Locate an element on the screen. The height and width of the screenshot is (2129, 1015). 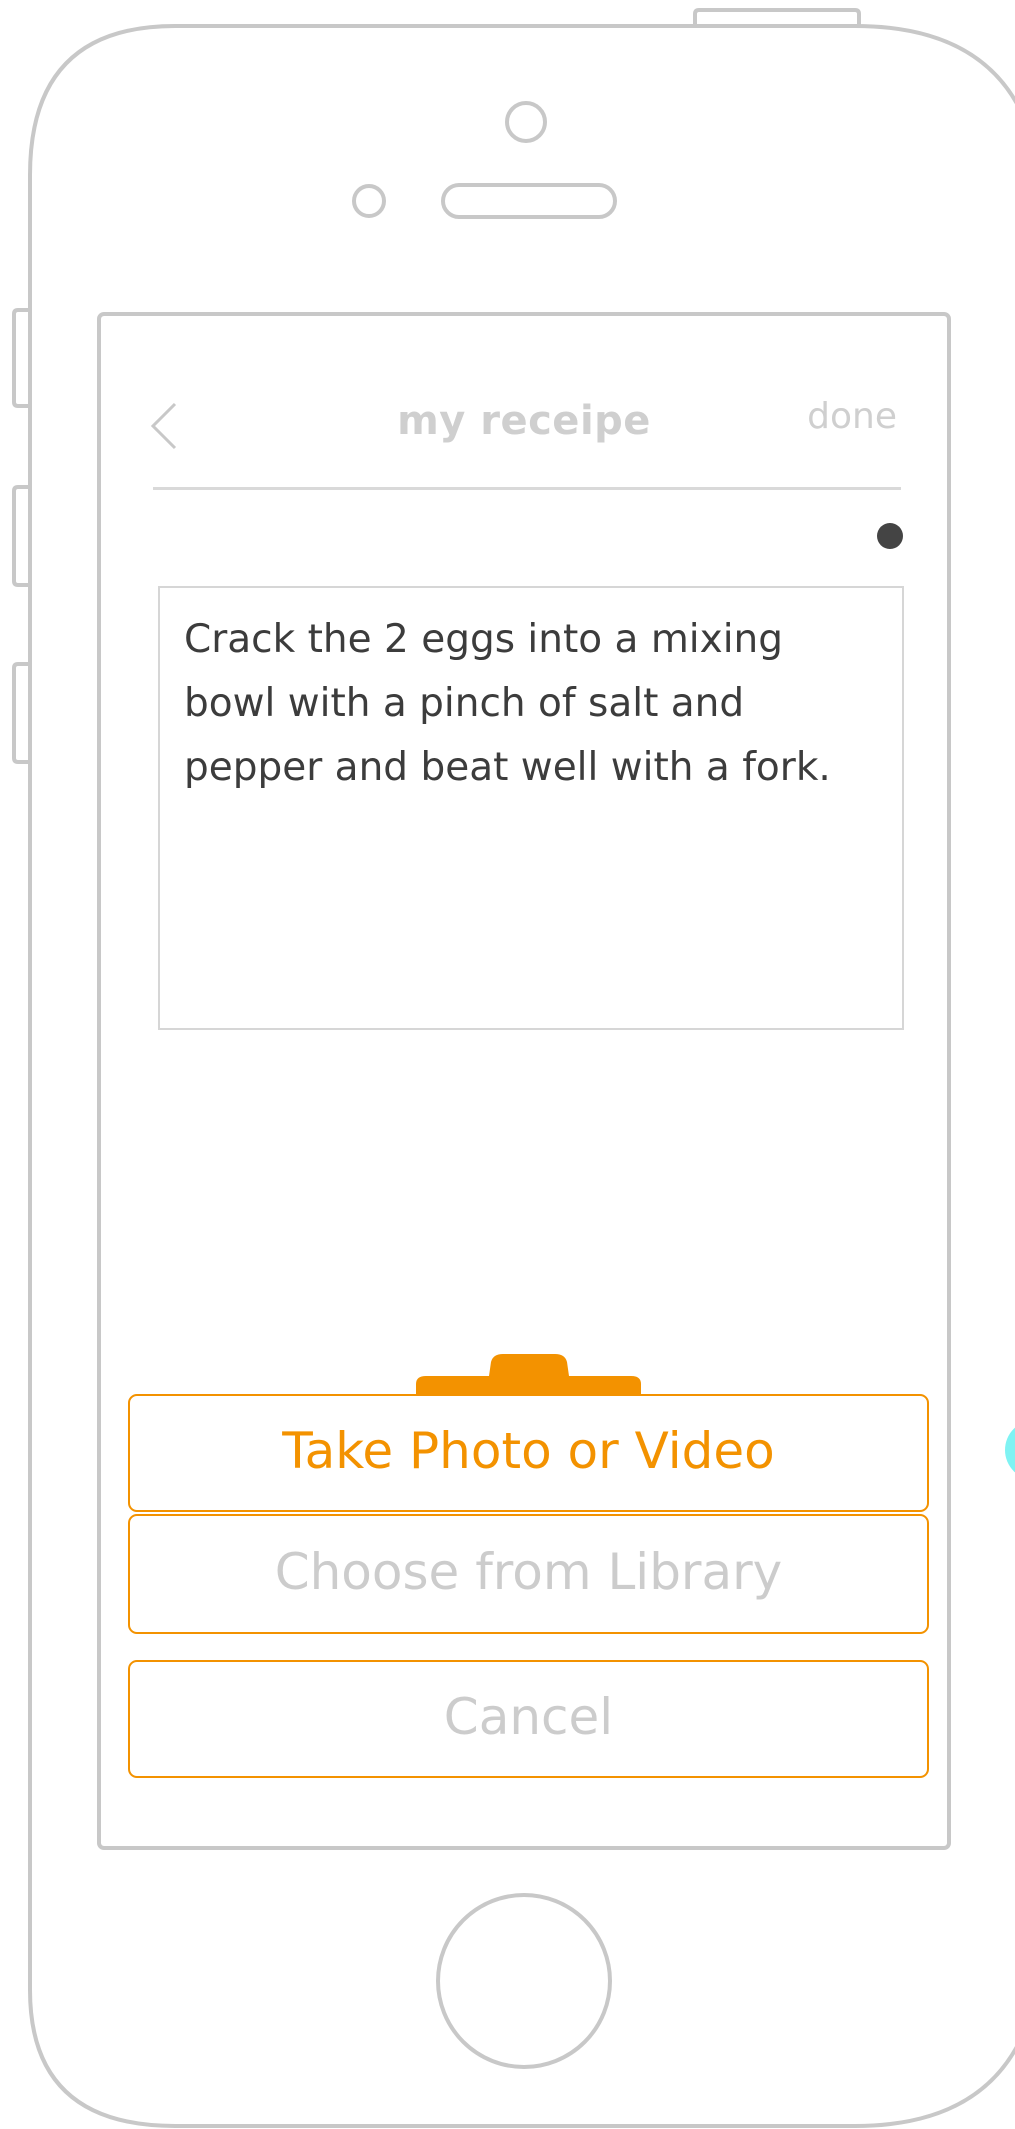
front-camera is located at coordinates (526, 122).